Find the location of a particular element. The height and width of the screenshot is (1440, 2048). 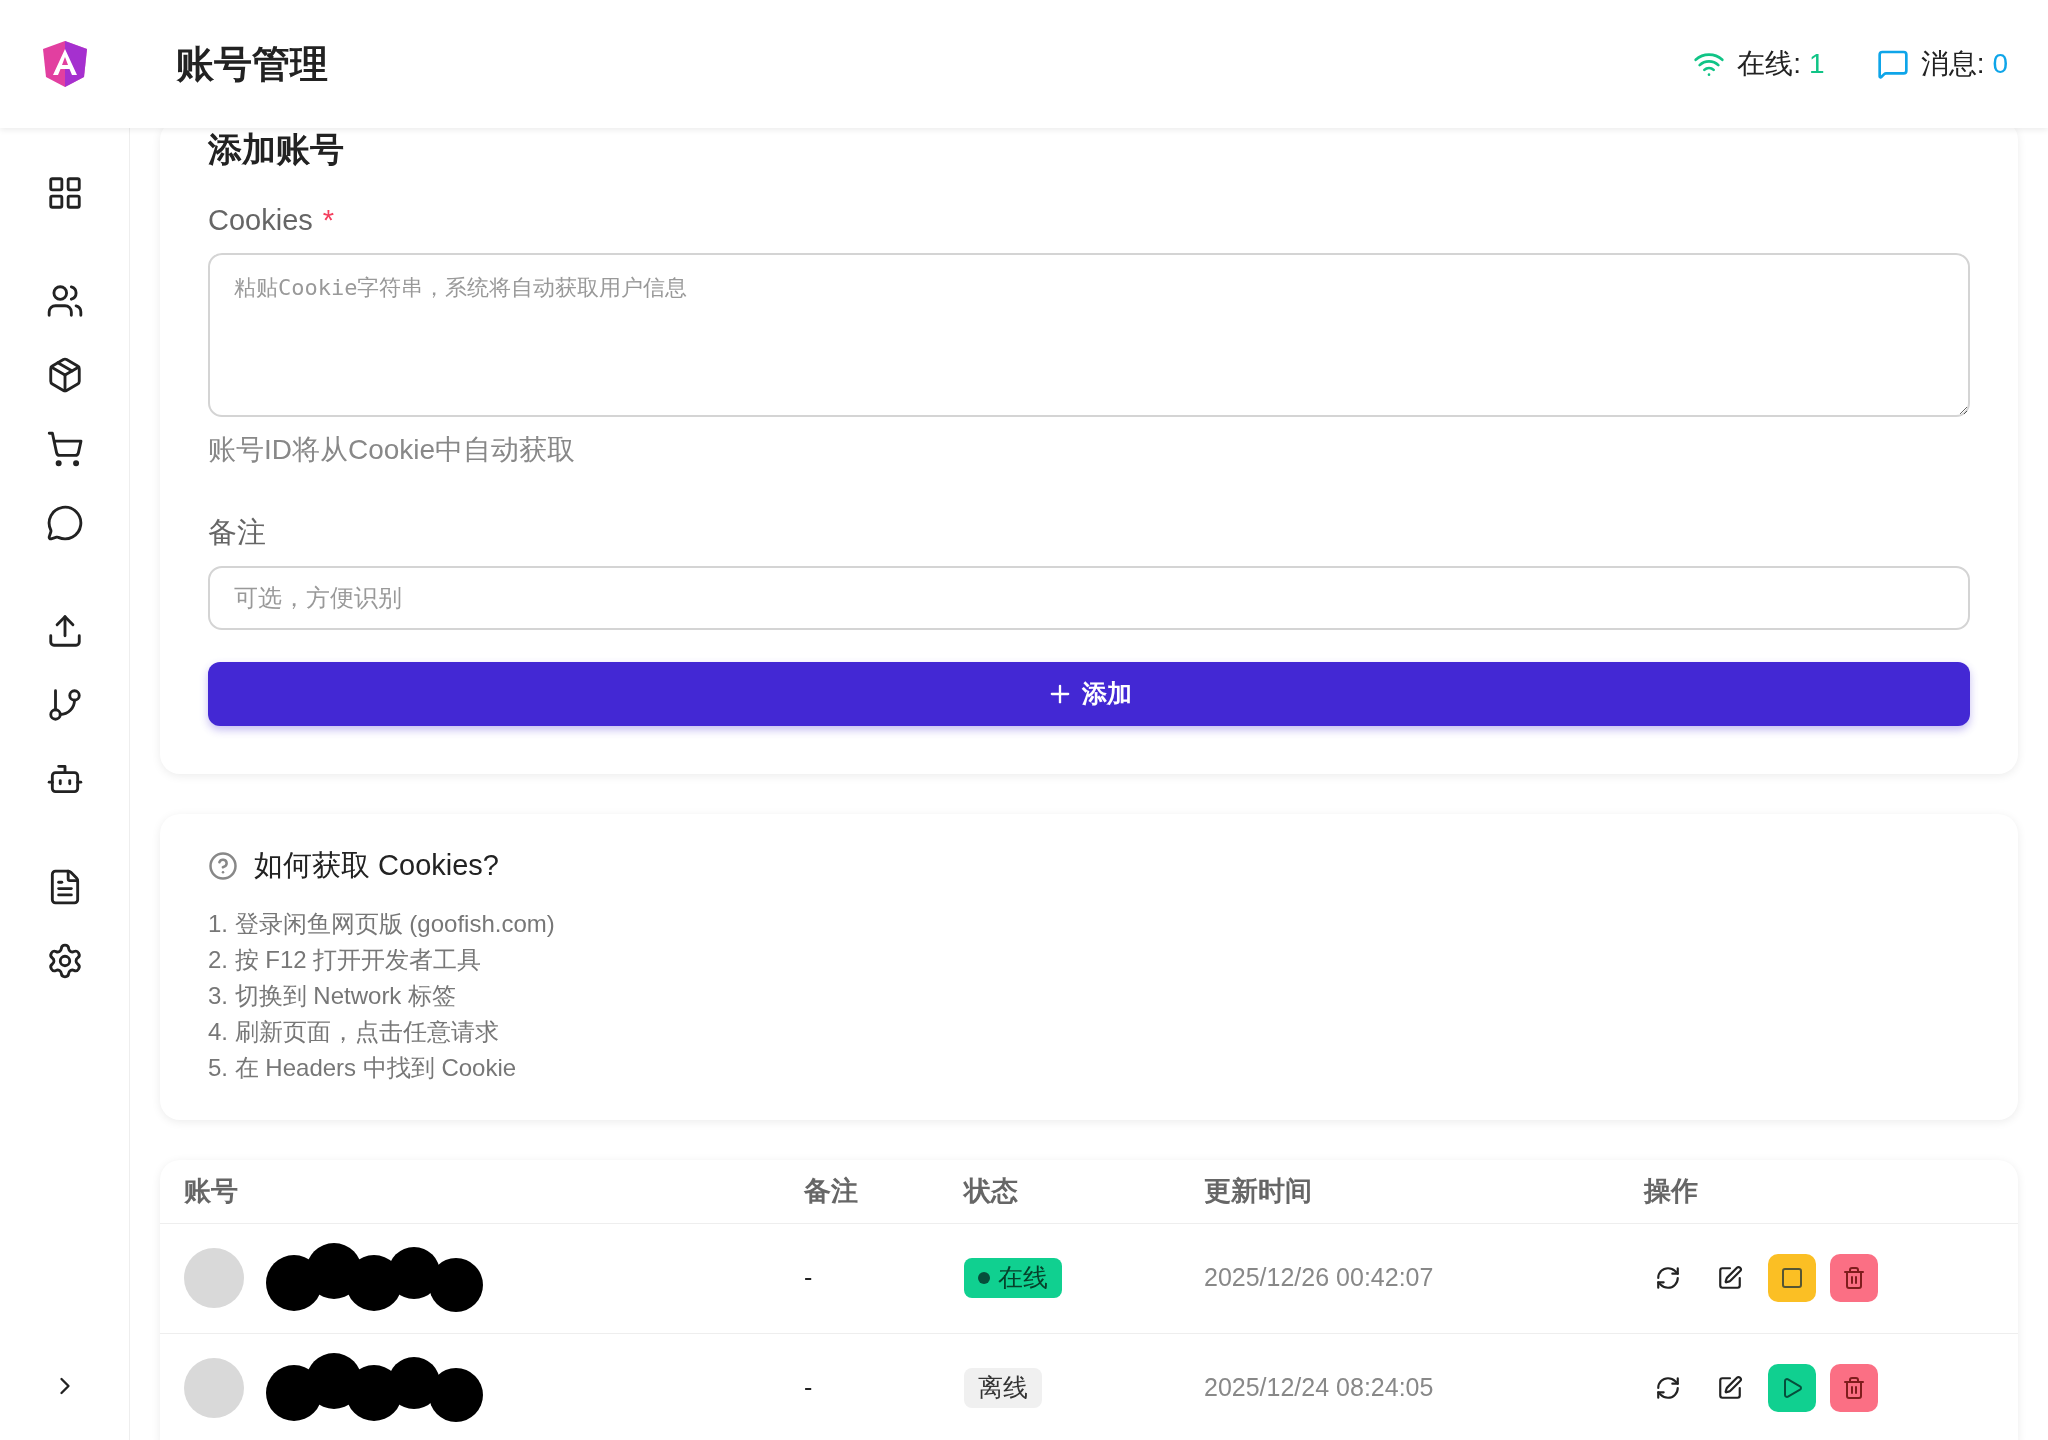

message-icon is located at coordinates (1892, 64).